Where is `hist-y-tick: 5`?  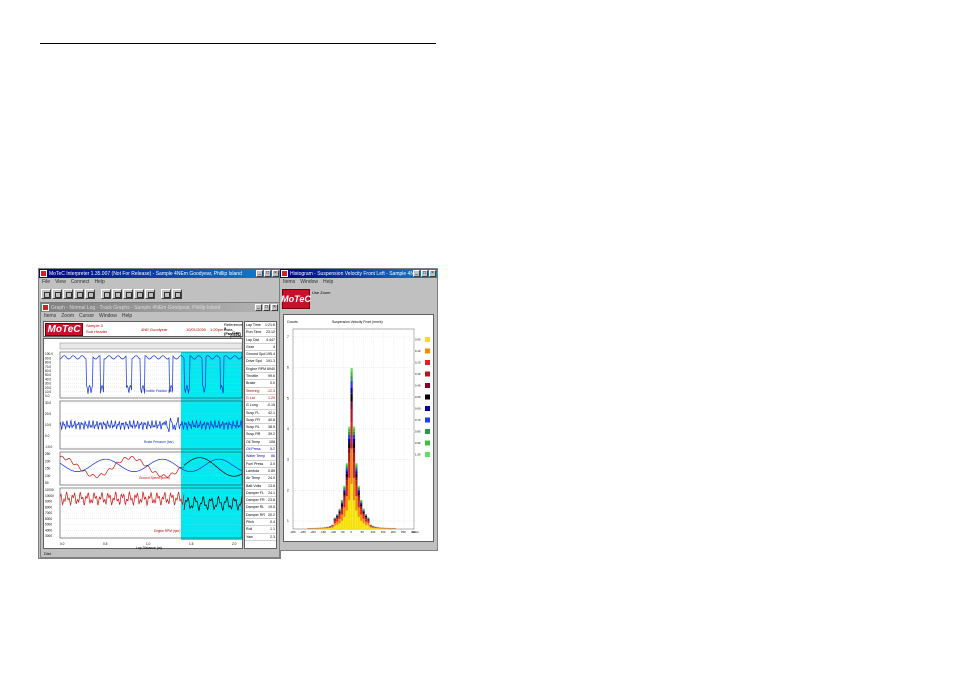 hist-y-tick: 5 is located at coordinates (288, 398).